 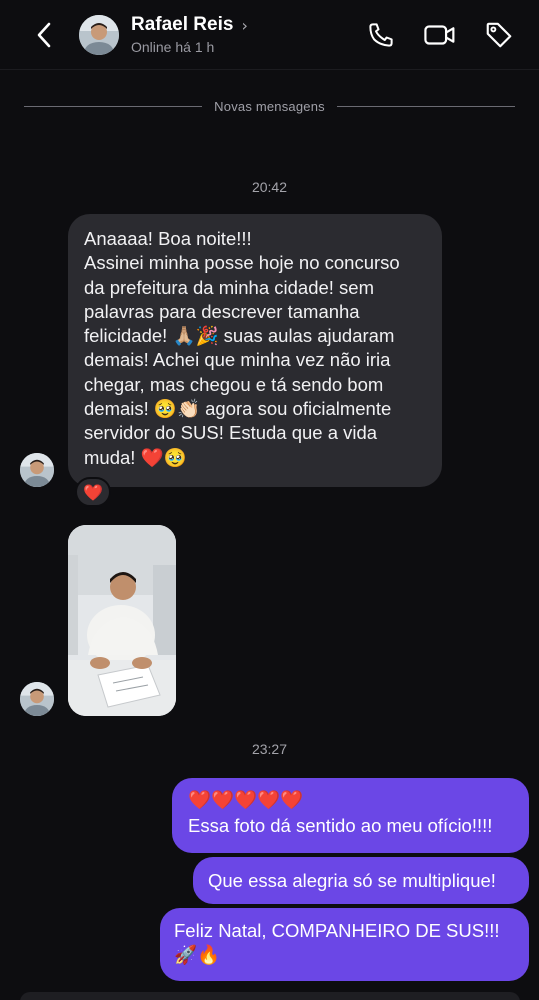 I want to click on call-button, so click(x=381, y=35).